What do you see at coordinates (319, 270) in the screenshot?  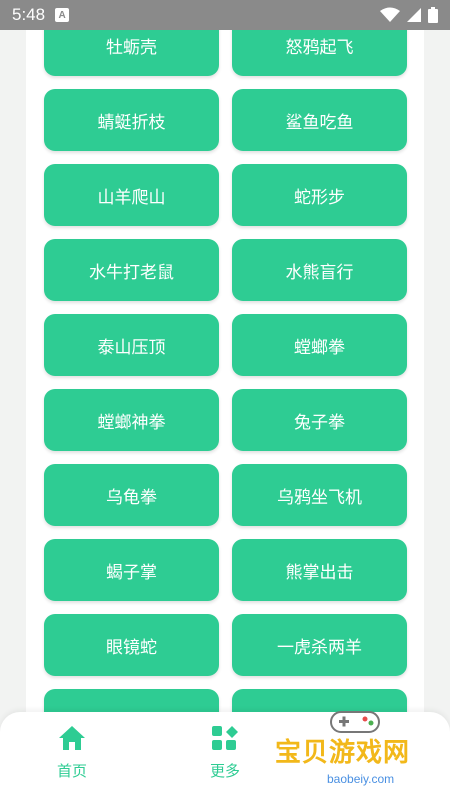 I see `skill-button: 水熊盲行` at bounding box center [319, 270].